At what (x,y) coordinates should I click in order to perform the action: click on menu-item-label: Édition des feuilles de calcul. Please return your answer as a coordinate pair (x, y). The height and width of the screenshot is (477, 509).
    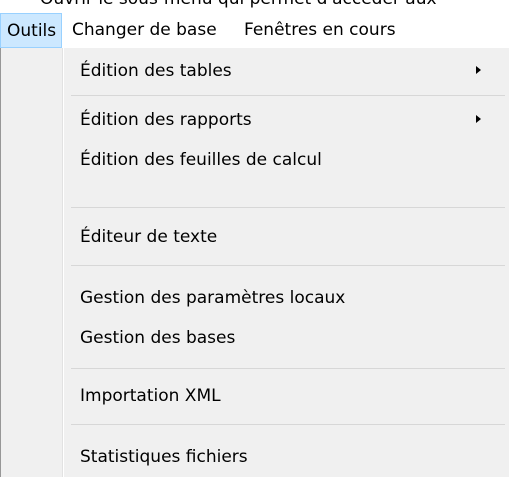
    Looking at the image, I should click on (201, 160).